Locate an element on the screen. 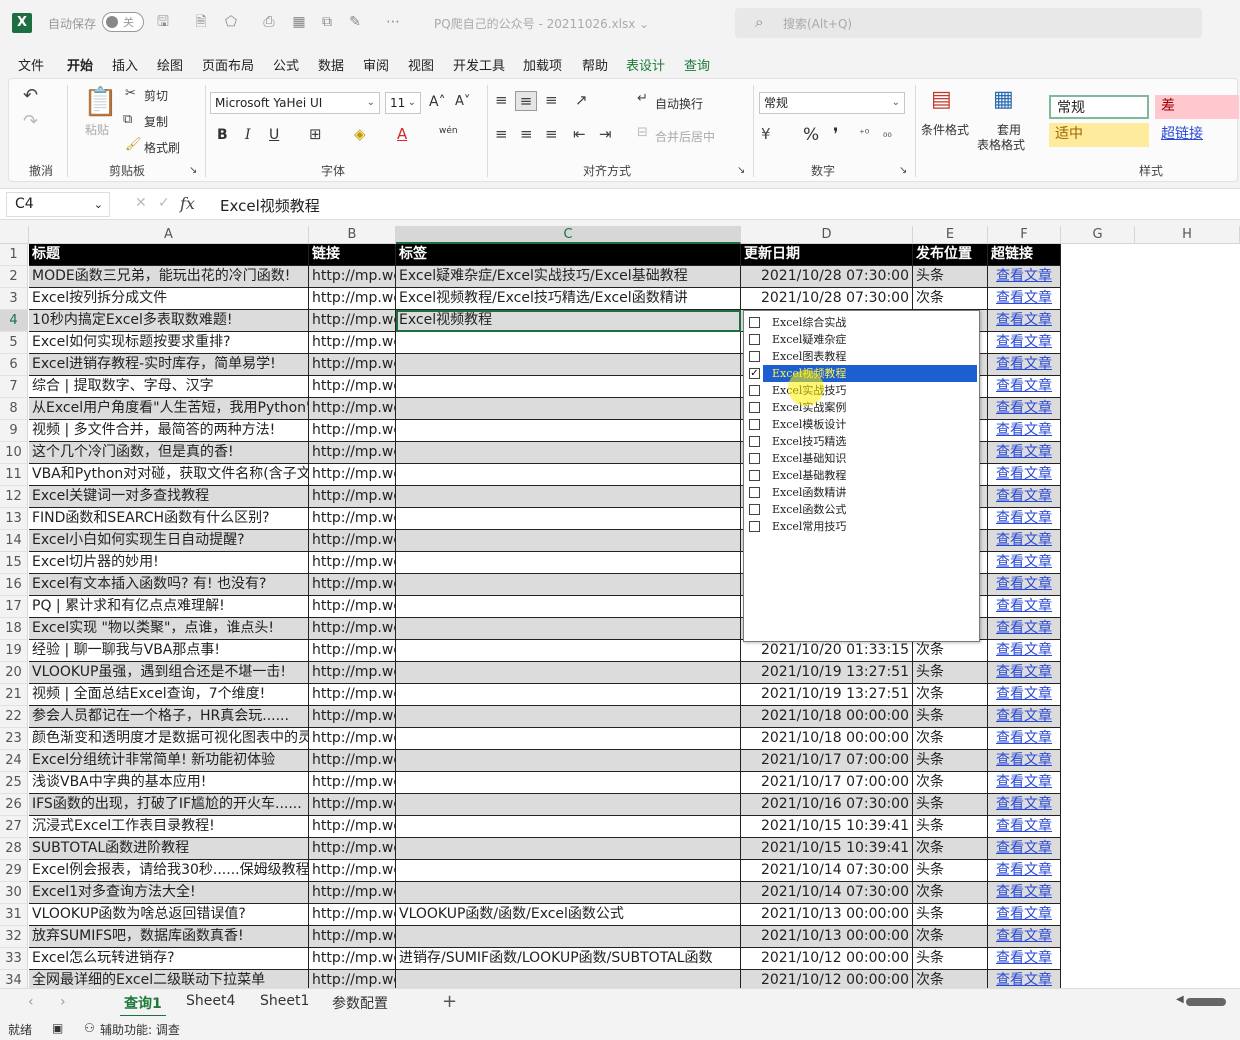 This screenshot has width=1240, height=1040. decrease-decimal-icon: ₀₀ is located at coordinates (887, 133).